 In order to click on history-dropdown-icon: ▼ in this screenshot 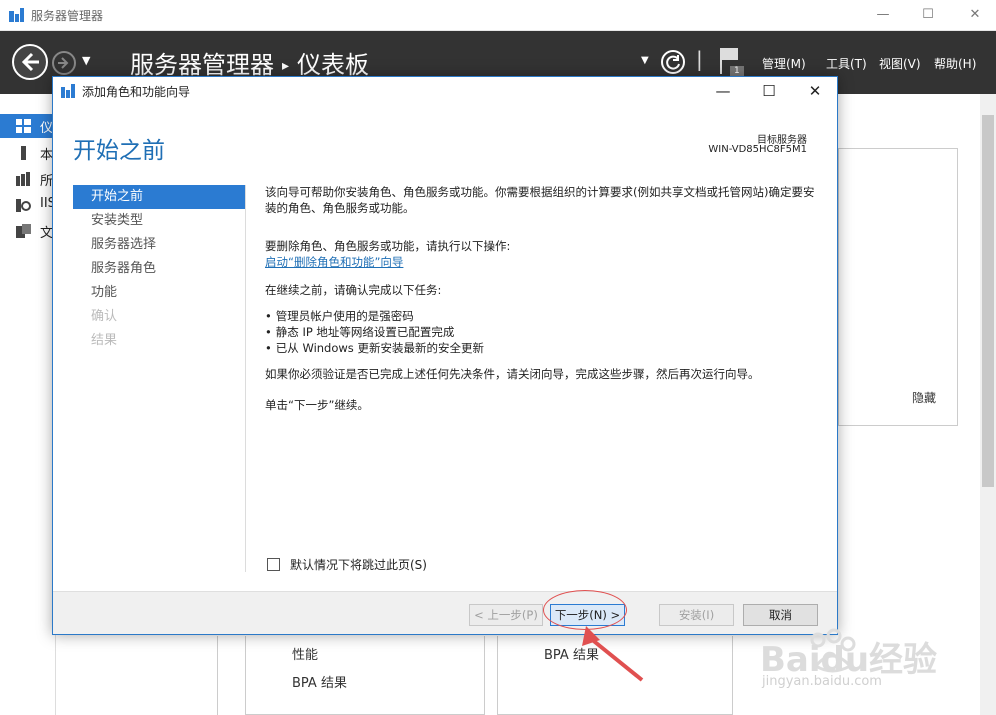, I will do `click(86, 60)`.